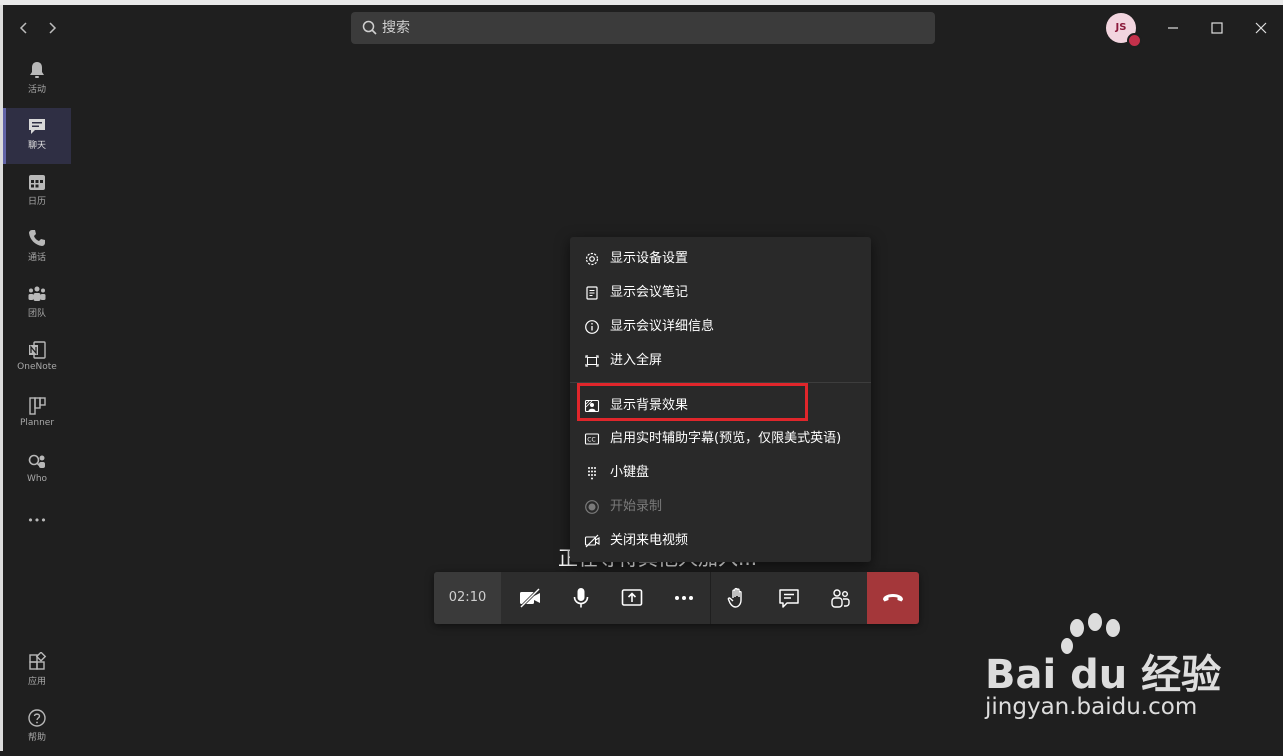  Describe the element at coordinates (36, 90) in the screenshot. I see `rail-label: 活动` at that location.